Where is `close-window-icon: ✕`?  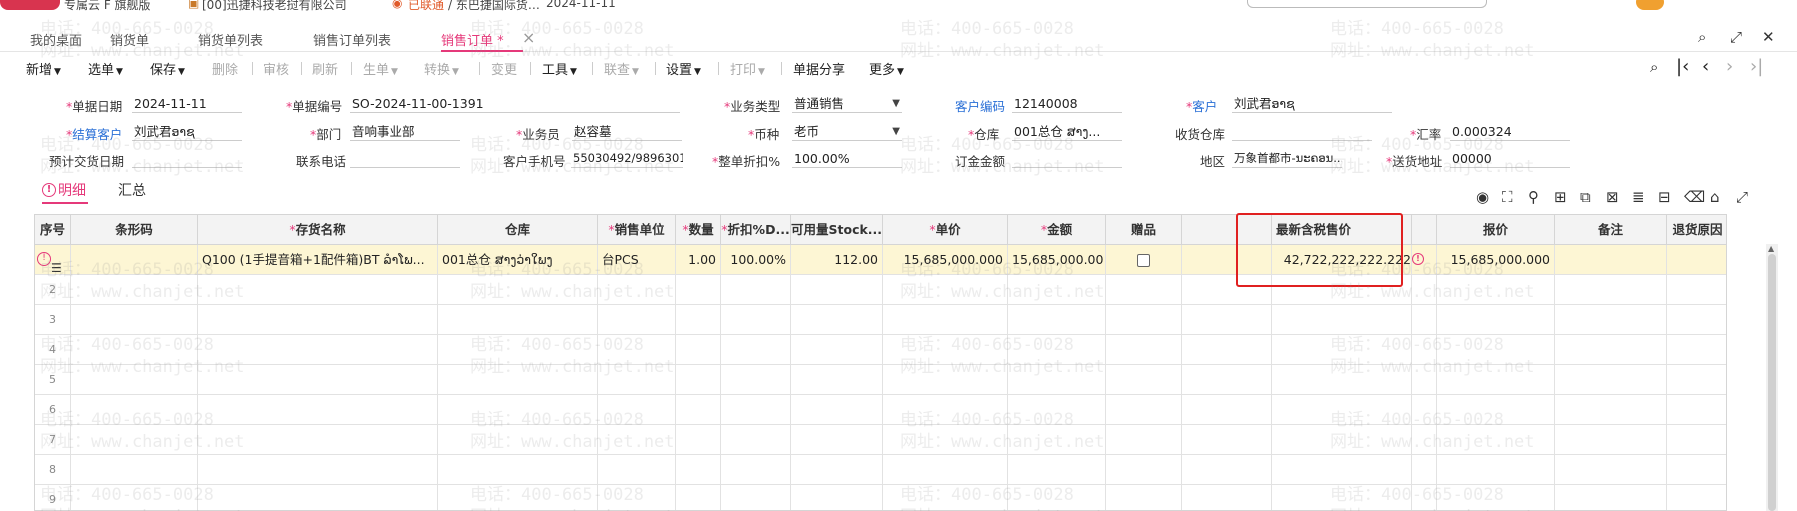 close-window-icon: ✕ is located at coordinates (1768, 37).